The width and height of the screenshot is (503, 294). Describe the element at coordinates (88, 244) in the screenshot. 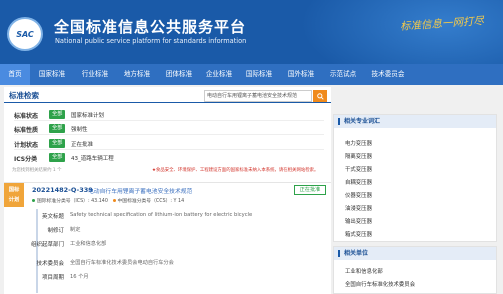

I see `detail-value: 工业和信息化部` at that location.